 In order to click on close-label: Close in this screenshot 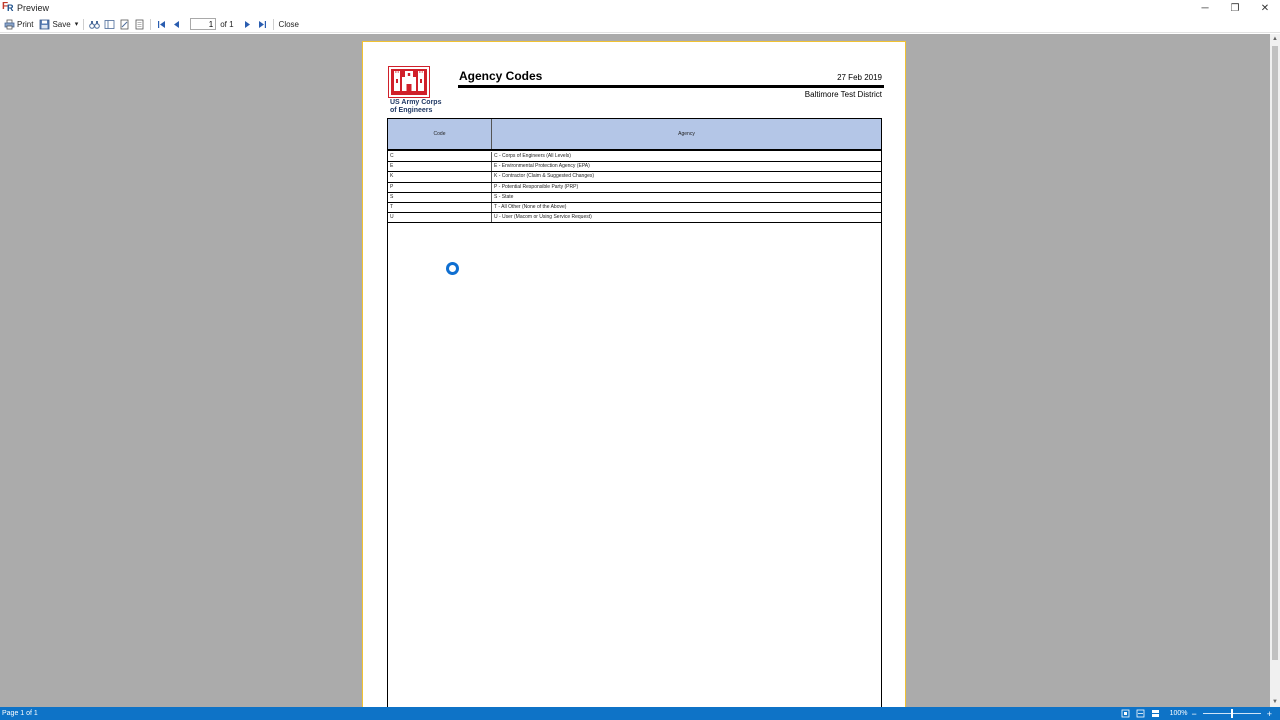, I will do `click(288, 24)`.